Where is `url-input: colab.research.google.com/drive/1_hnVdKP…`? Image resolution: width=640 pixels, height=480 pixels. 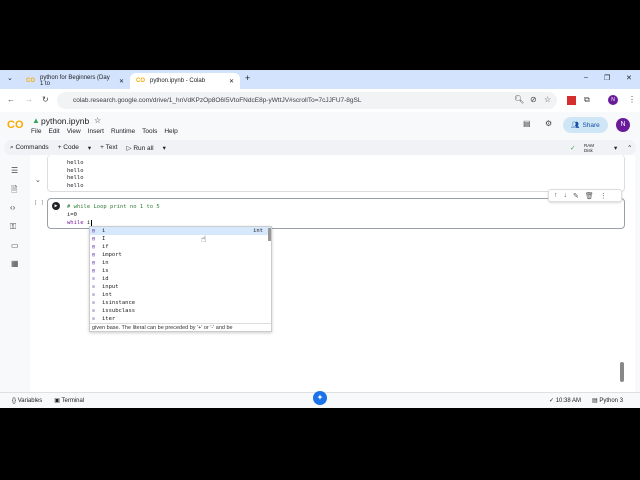 url-input: colab.research.google.com/drive/1_hnVdKP… is located at coordinates (307, 100).